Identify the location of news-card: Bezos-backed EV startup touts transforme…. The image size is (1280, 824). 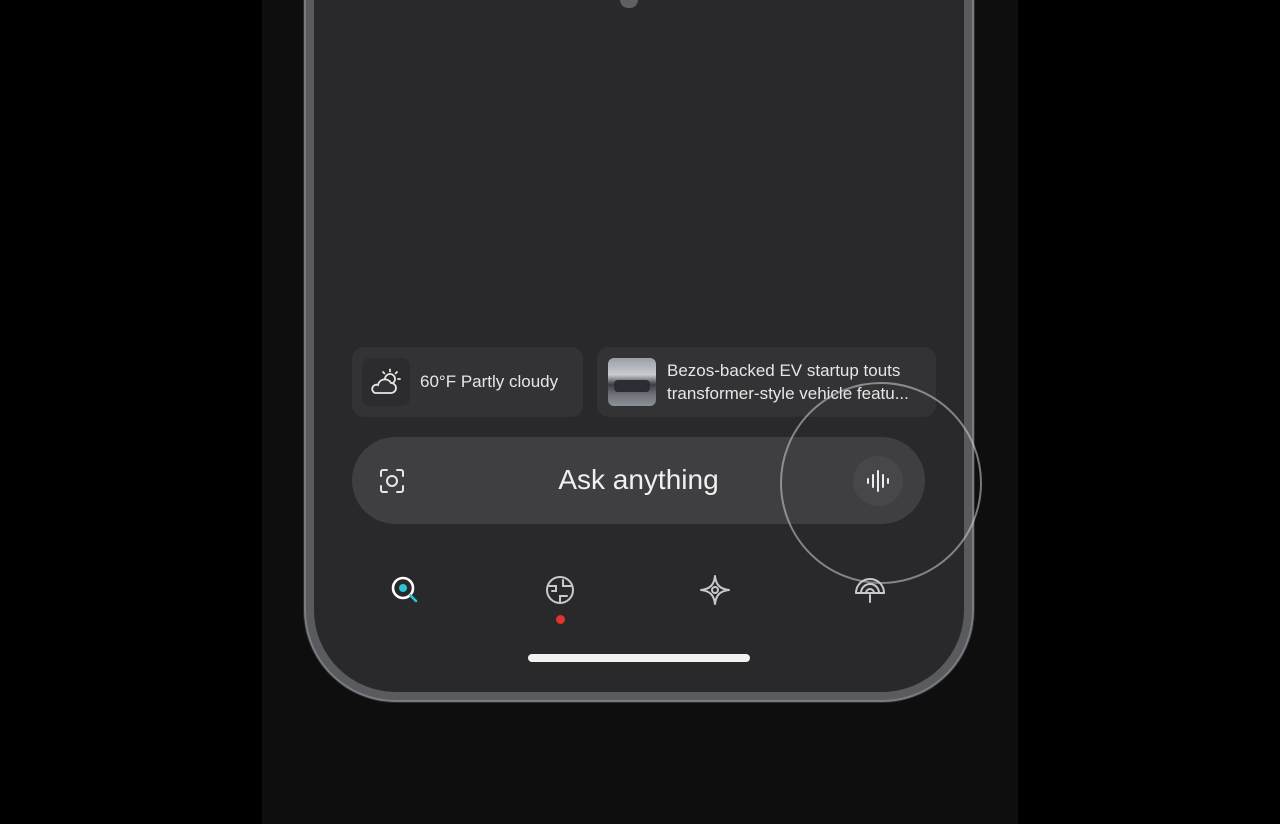
(766, 382).